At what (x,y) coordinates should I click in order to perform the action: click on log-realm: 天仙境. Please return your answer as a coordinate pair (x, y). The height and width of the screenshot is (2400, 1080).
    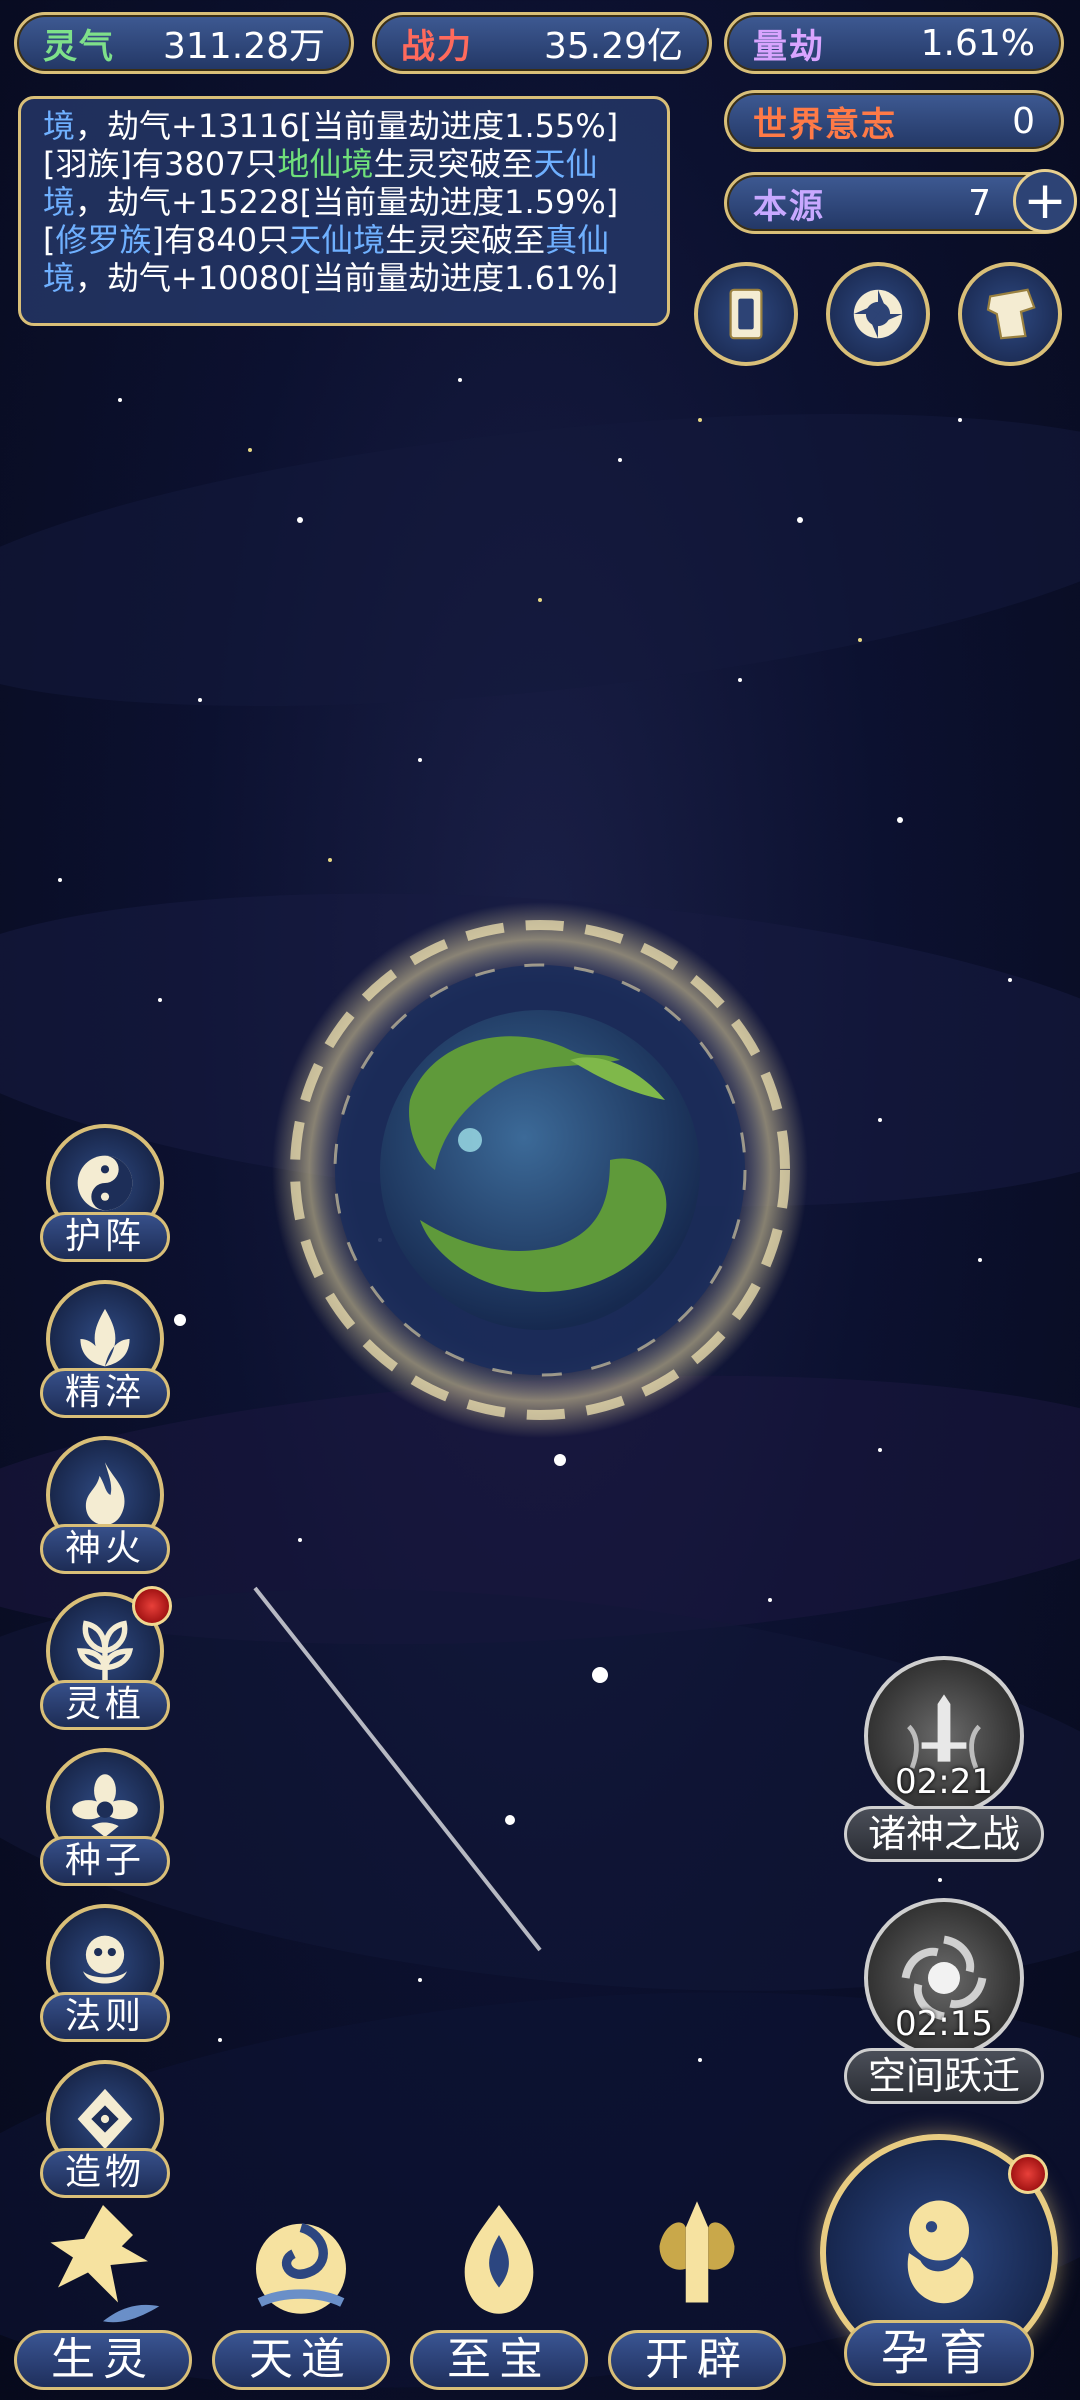
    Looking at the image, I should click on (337, 240).